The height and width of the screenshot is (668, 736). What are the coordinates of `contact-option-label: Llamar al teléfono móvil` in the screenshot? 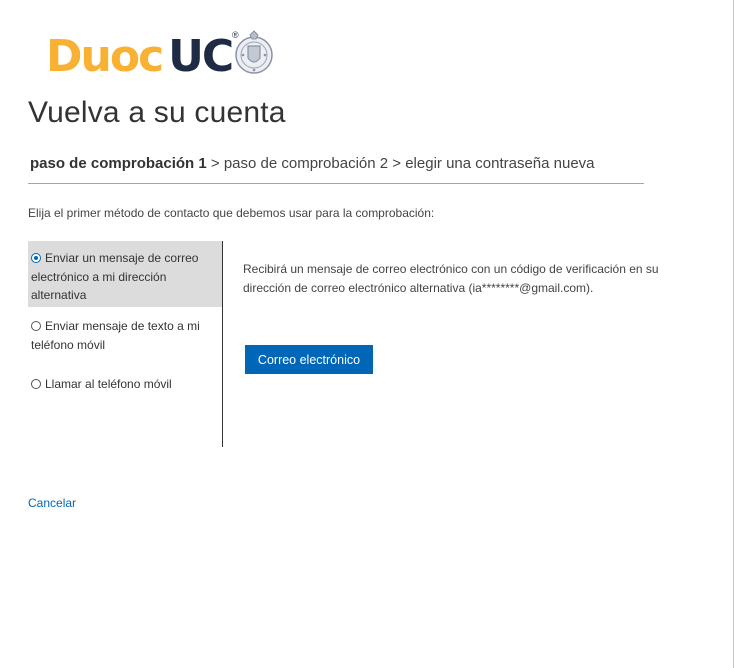 It's located at (108, 384).